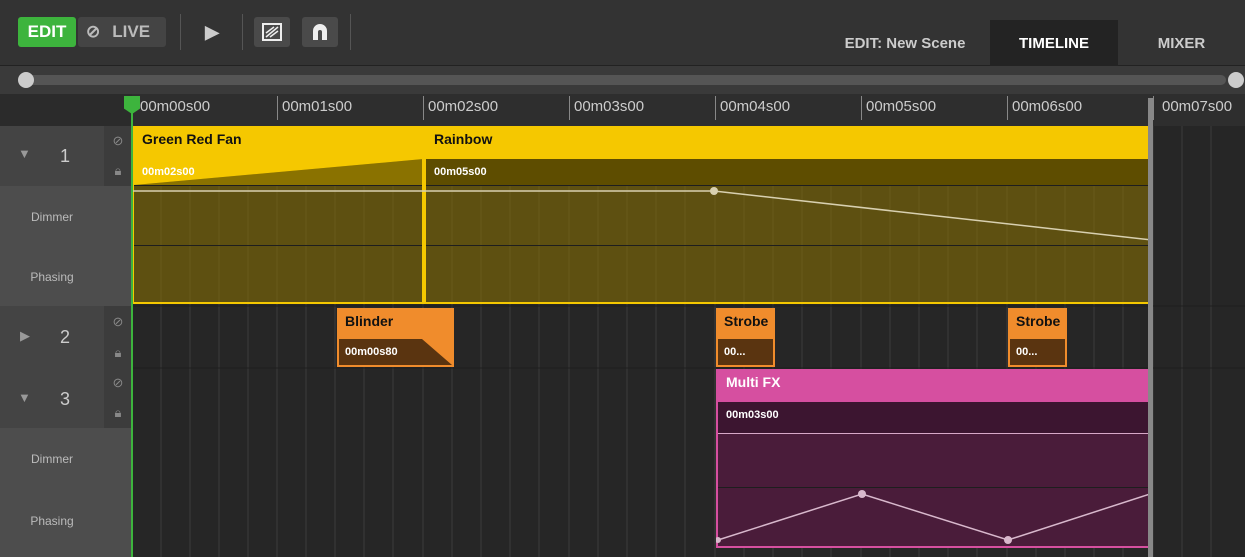 The image size is (1245, 557). Describe the element at coordinates (395, 337) in the screenshot. I see `clip-blinder: Blinder 00m00s80` at that location.